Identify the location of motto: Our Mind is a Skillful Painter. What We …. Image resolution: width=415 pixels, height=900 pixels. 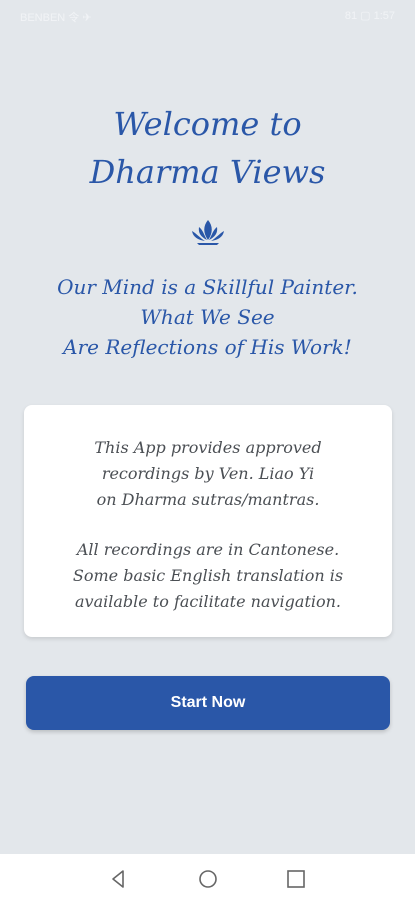
(207, 317).